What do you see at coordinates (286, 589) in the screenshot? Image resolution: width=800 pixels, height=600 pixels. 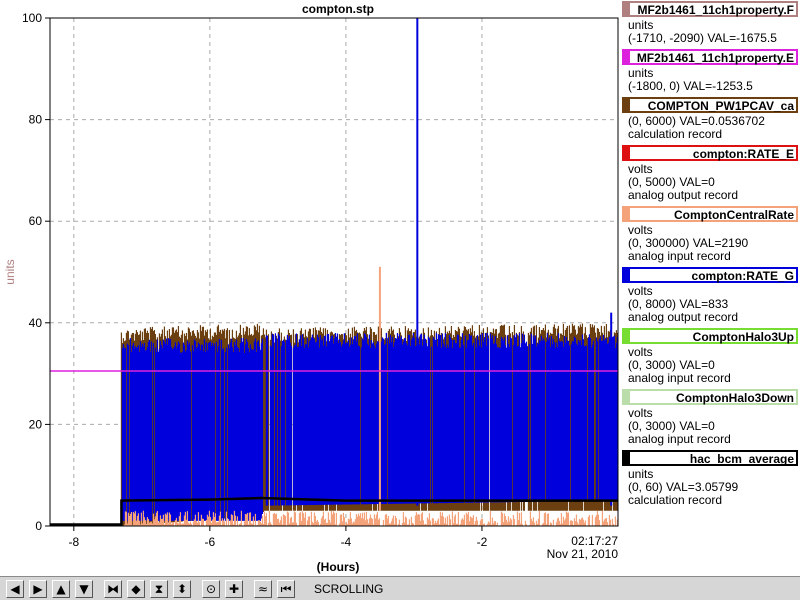 I see `scroll-end-button: ⏮` at bounding box center [286, 589].